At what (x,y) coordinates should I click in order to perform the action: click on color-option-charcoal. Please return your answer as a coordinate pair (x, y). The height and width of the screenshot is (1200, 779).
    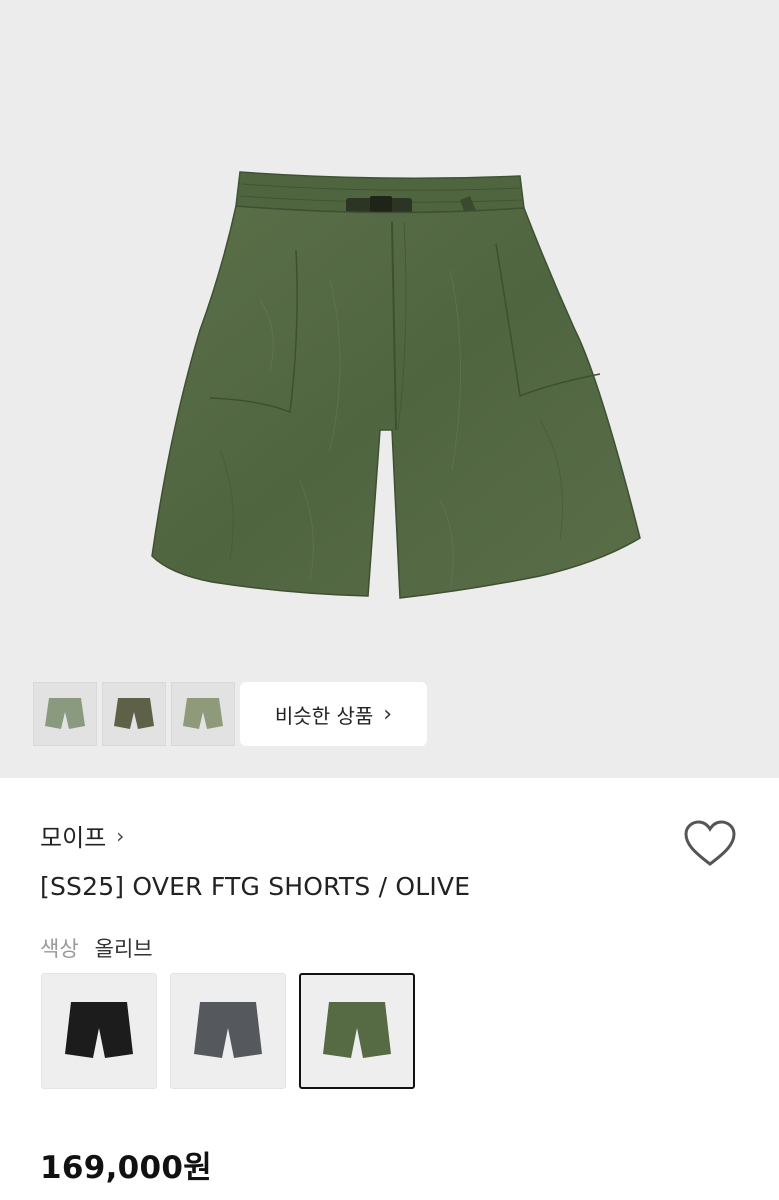
    Looking at the image, I should click on (228, 1031).